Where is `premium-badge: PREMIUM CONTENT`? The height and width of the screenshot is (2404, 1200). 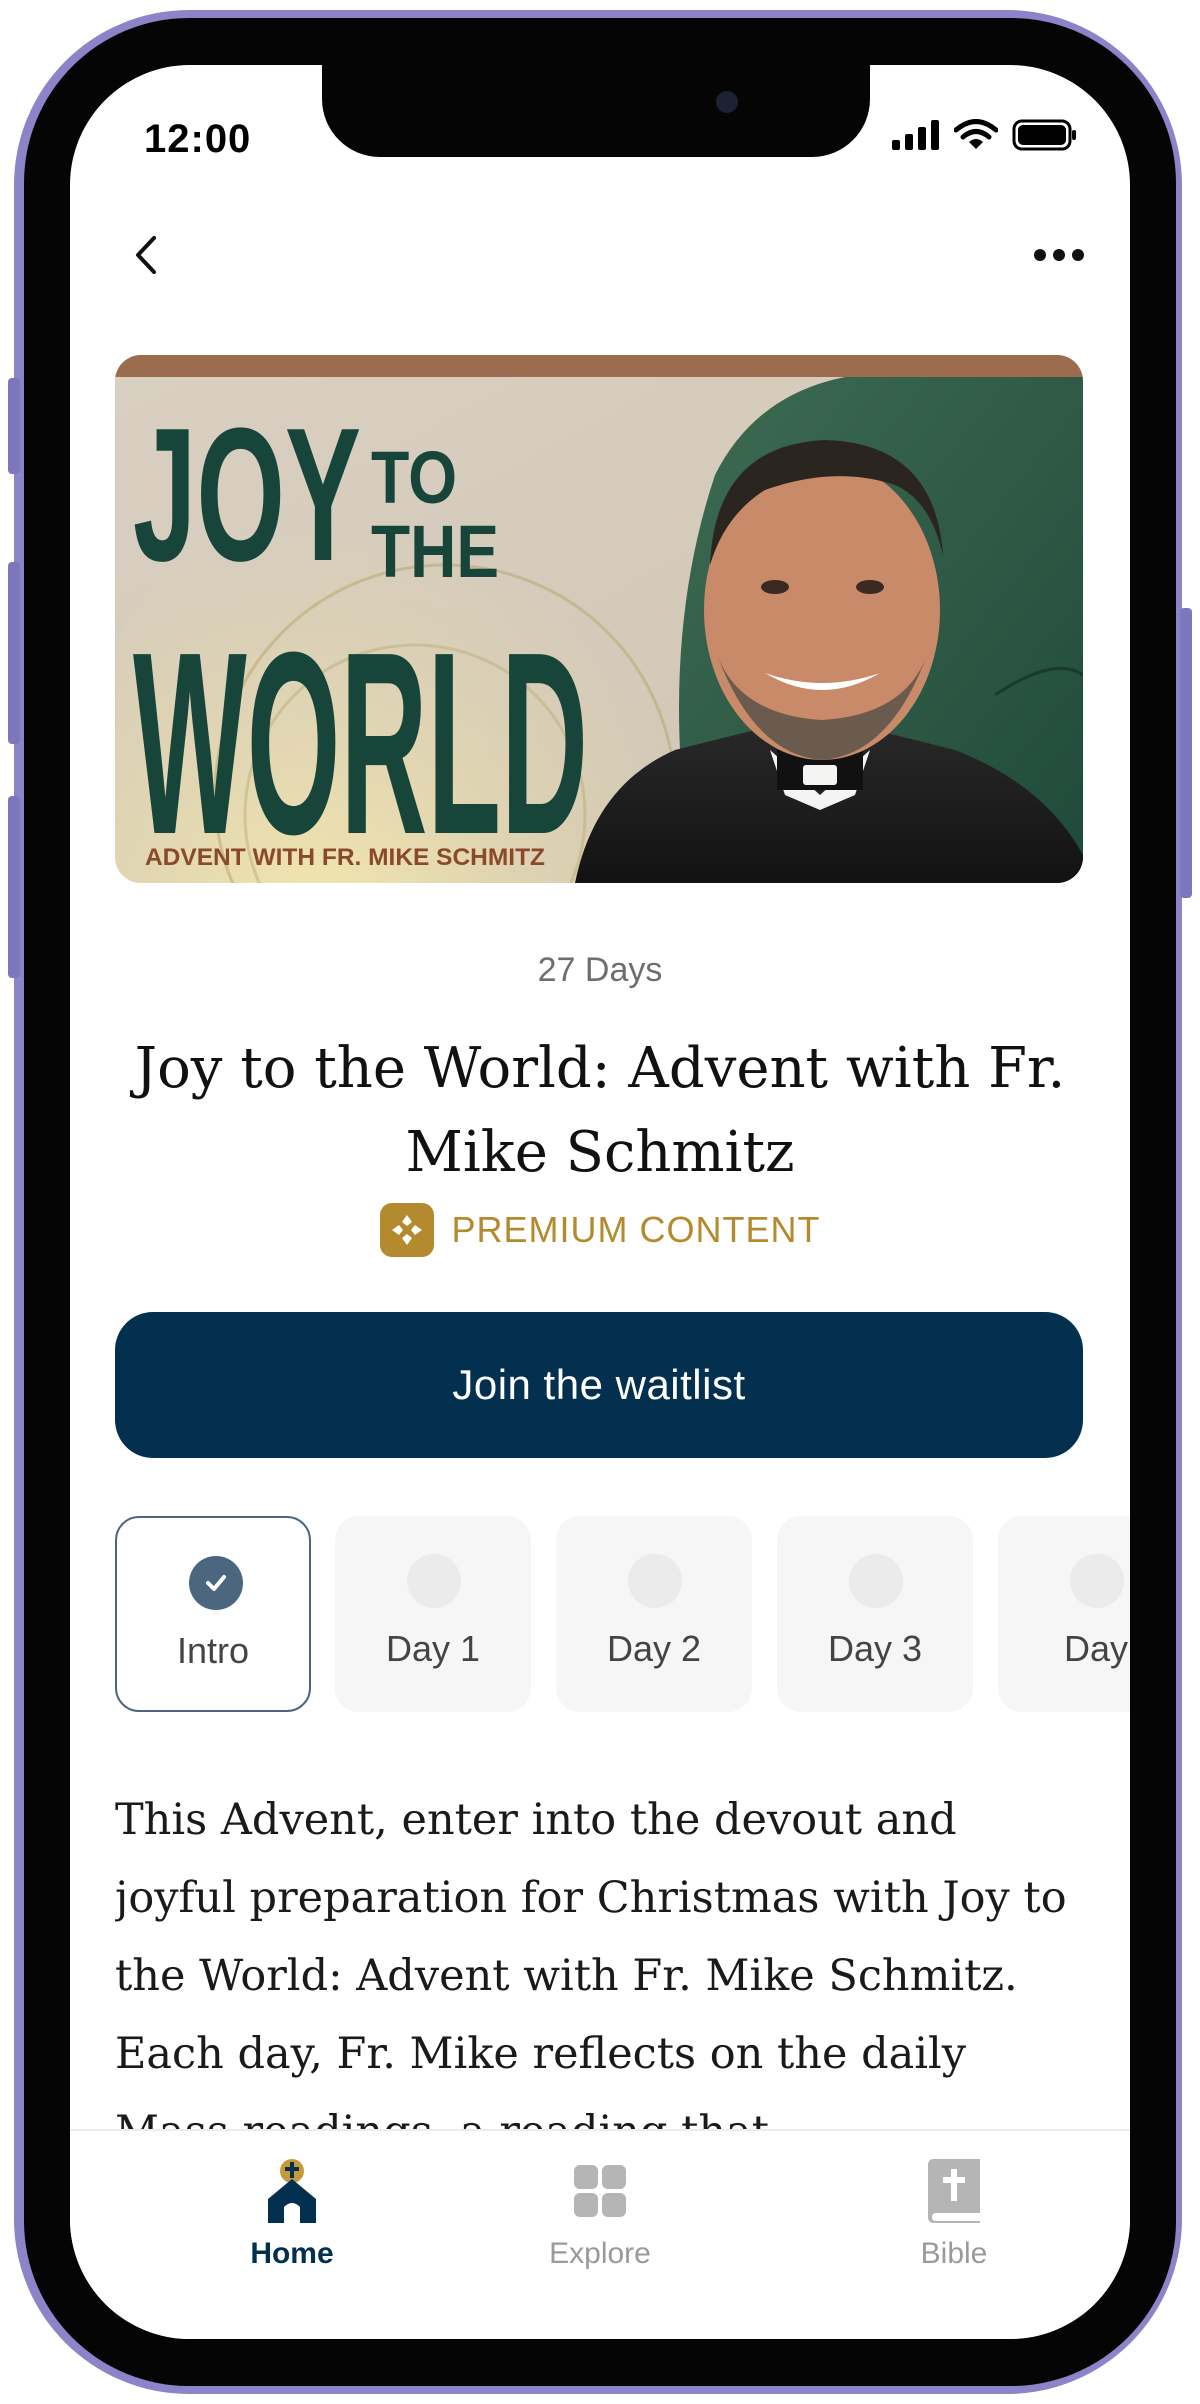 premium-badge: PREMIUM CONTENT is located at coordinates (600, 1230).